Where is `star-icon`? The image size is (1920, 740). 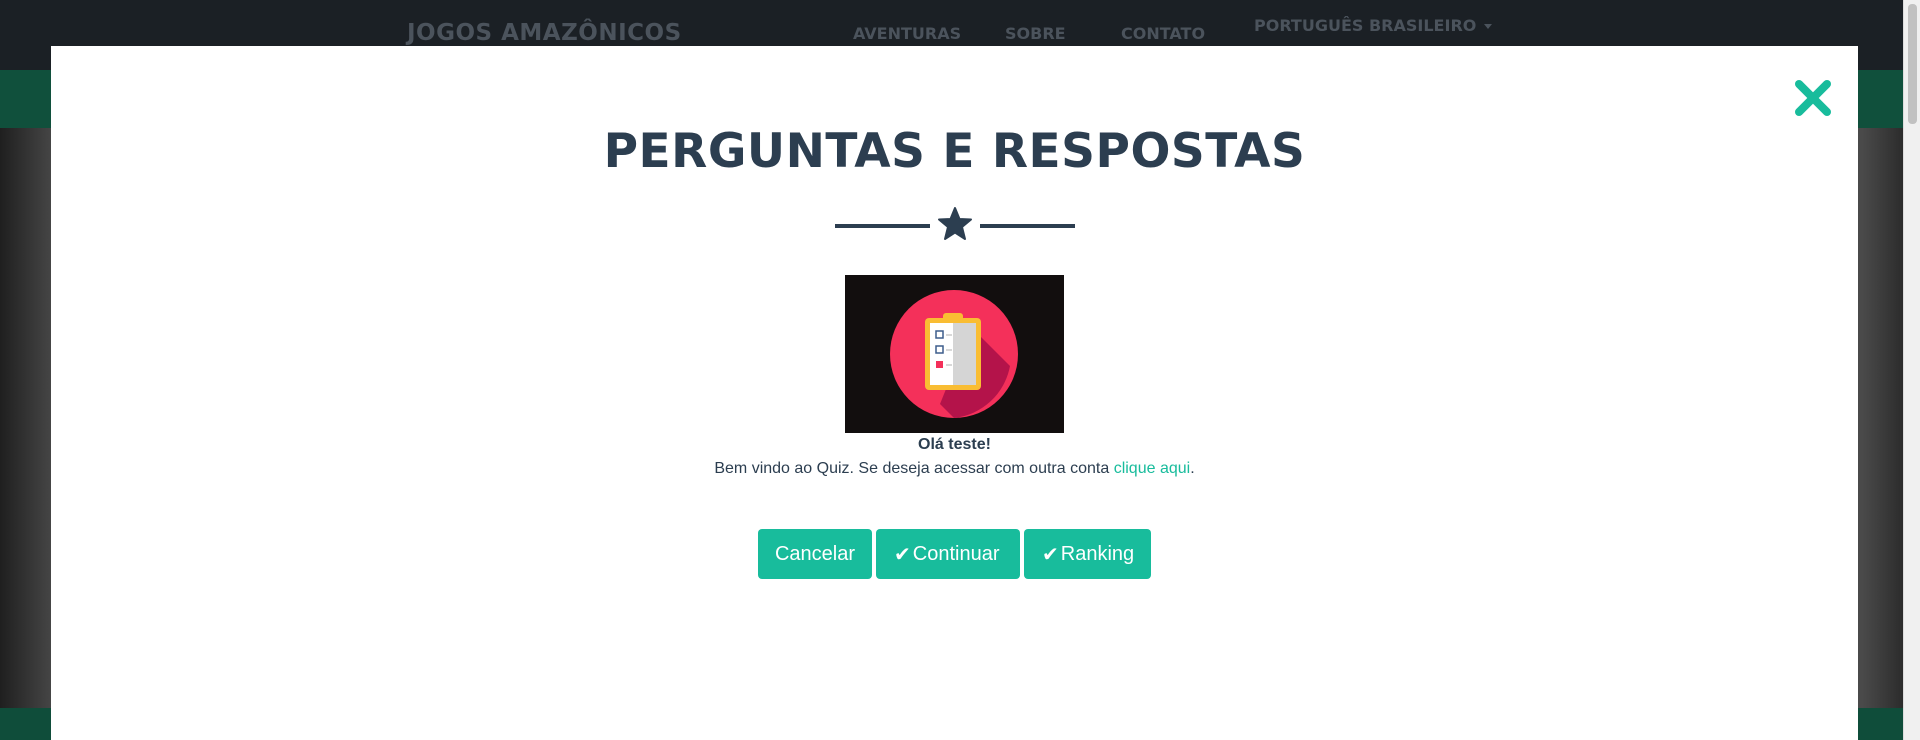 star-icon is located at coordinates (955, 223).